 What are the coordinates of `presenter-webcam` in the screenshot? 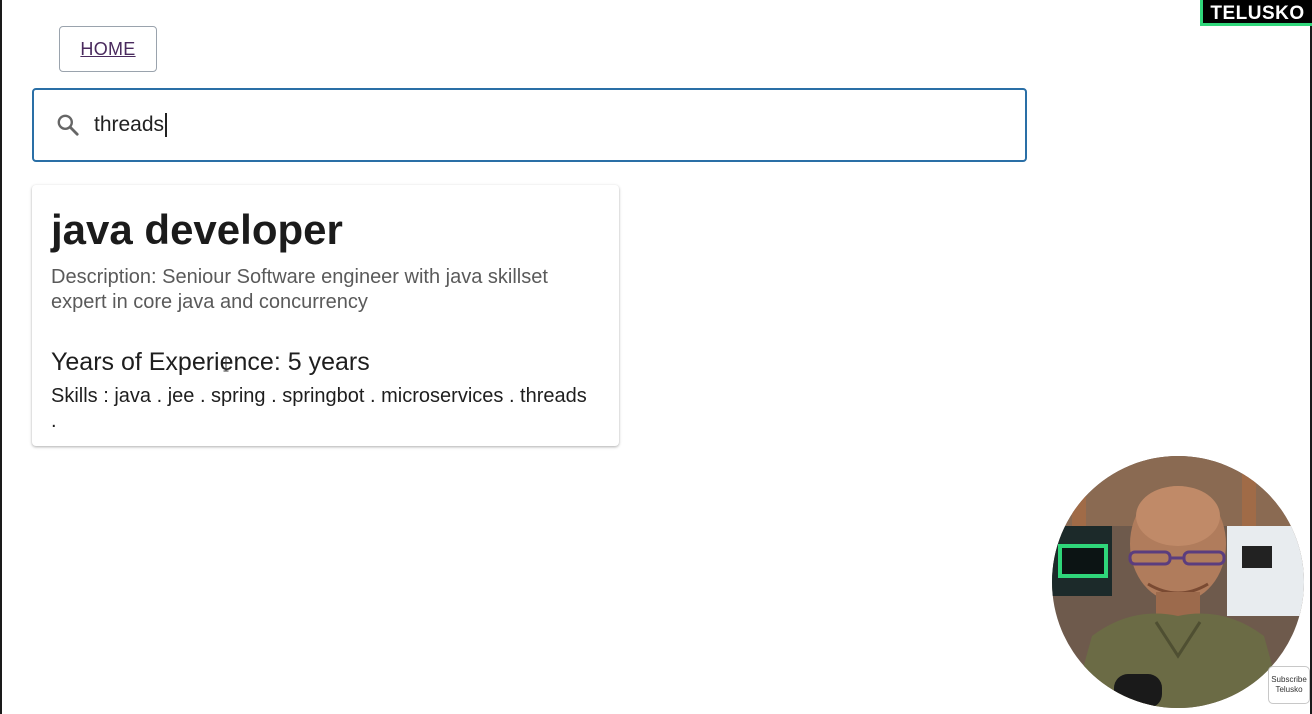 It's located at (1178, 582).